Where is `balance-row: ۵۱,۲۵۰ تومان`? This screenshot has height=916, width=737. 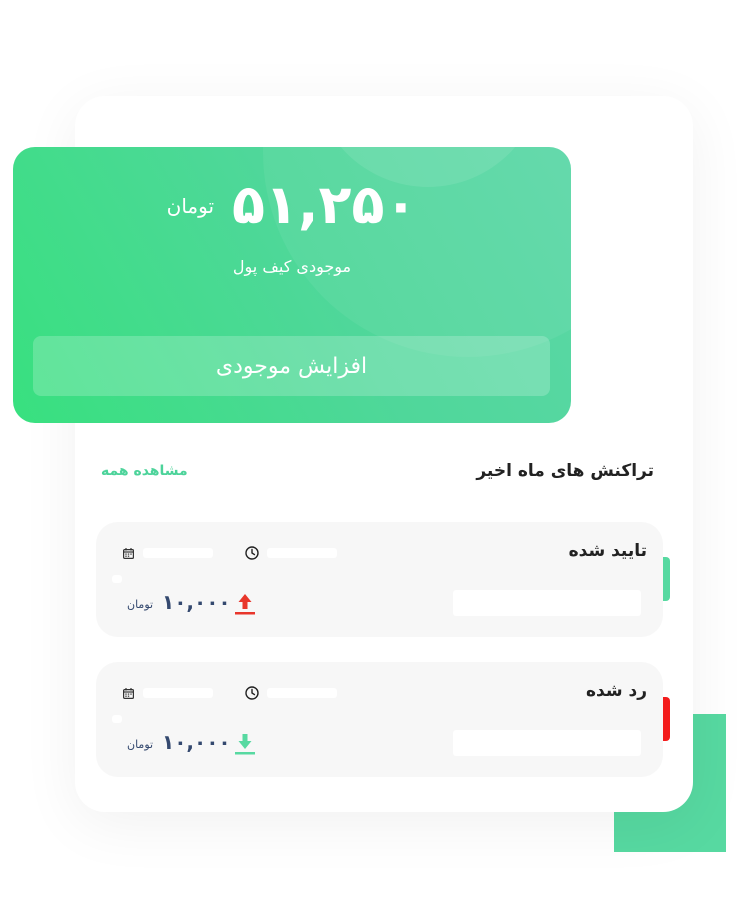 balance-row: ۵۱,۲۵۰ تومان is located at coordinates (292, 204).